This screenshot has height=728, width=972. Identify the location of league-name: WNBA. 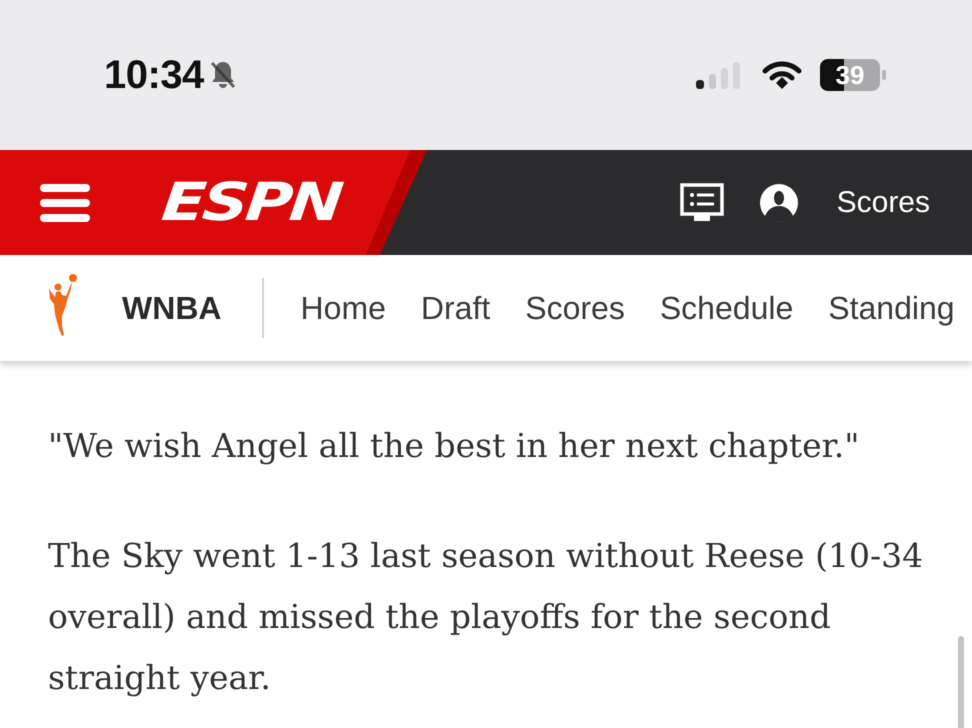
(172, 308).